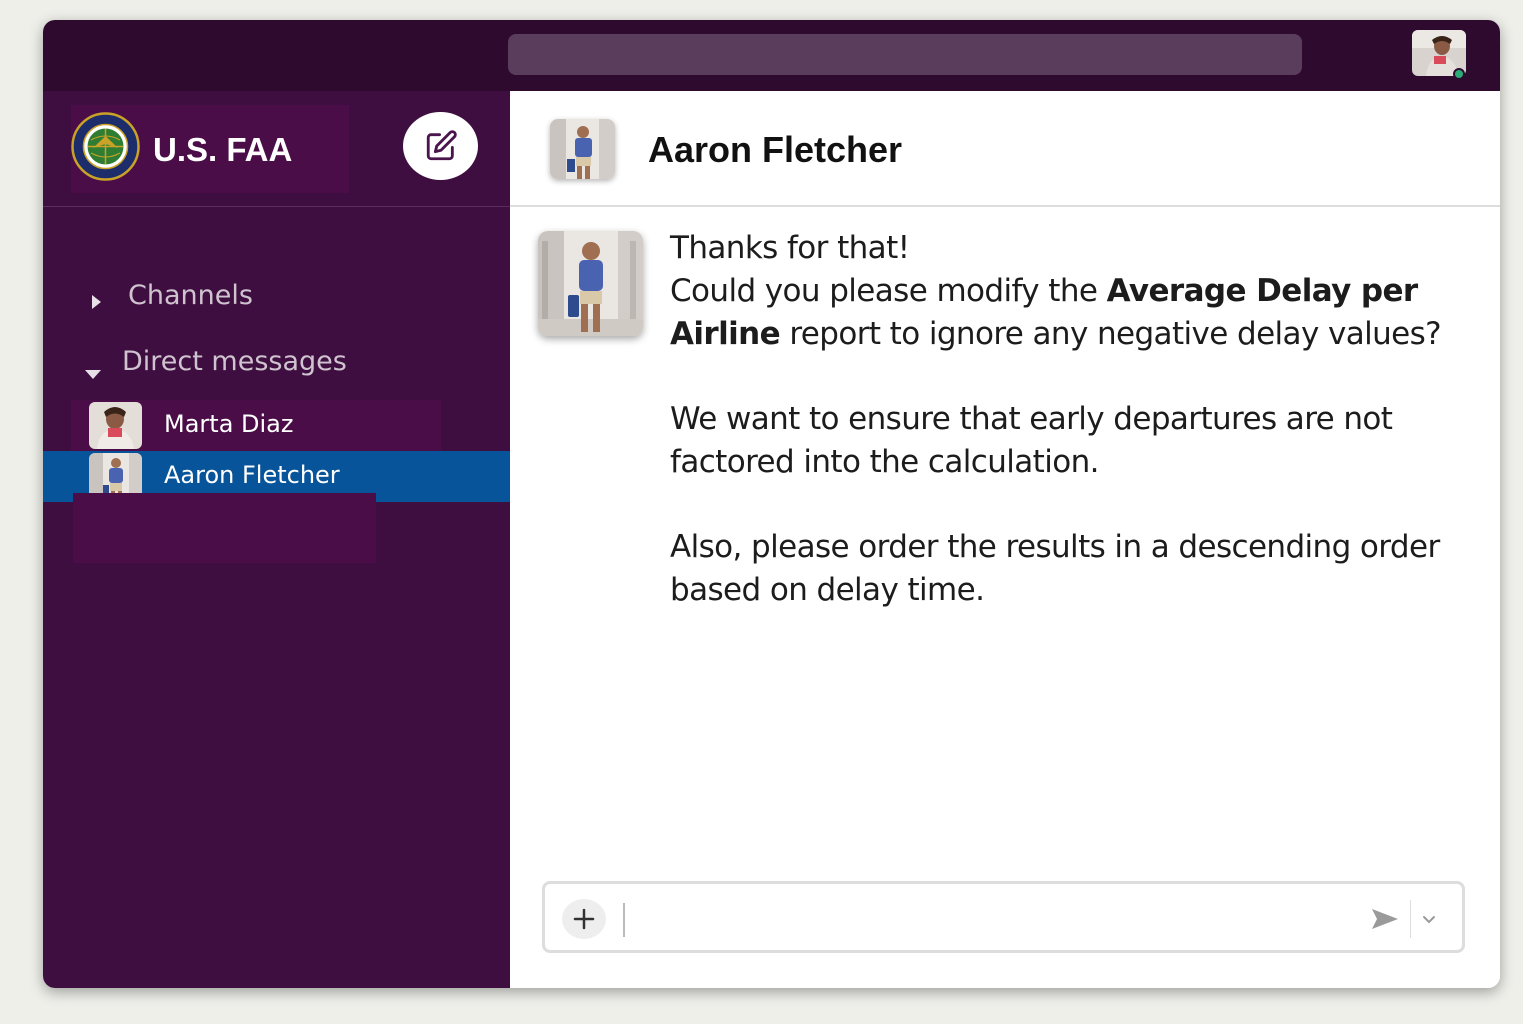 This screenshot has height=1024, width=1523. Describe the element at coordinates (624, 920) in the screenshot. I see `text-cursor` at that location.